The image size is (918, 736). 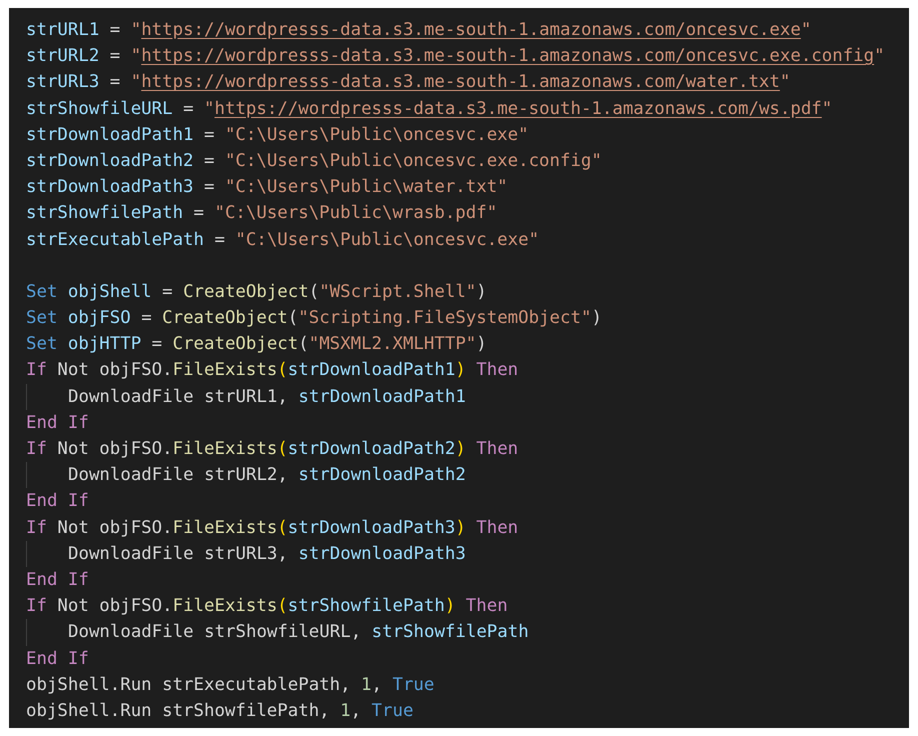 I want to click on code-line: Set objHTTP = CreateObject("MSXML2.XMLHTTP"), so click(x=256, y=344).